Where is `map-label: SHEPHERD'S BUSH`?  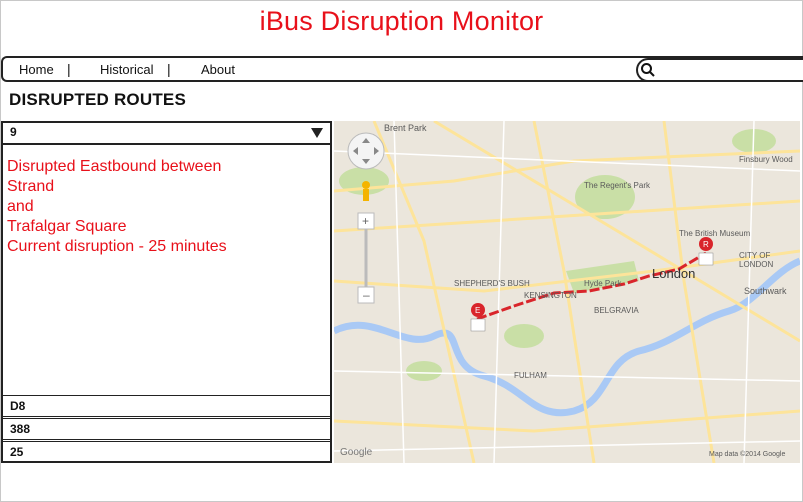 map-label: SHEPHERD'S BUSH is located at coordinates (492, 283).